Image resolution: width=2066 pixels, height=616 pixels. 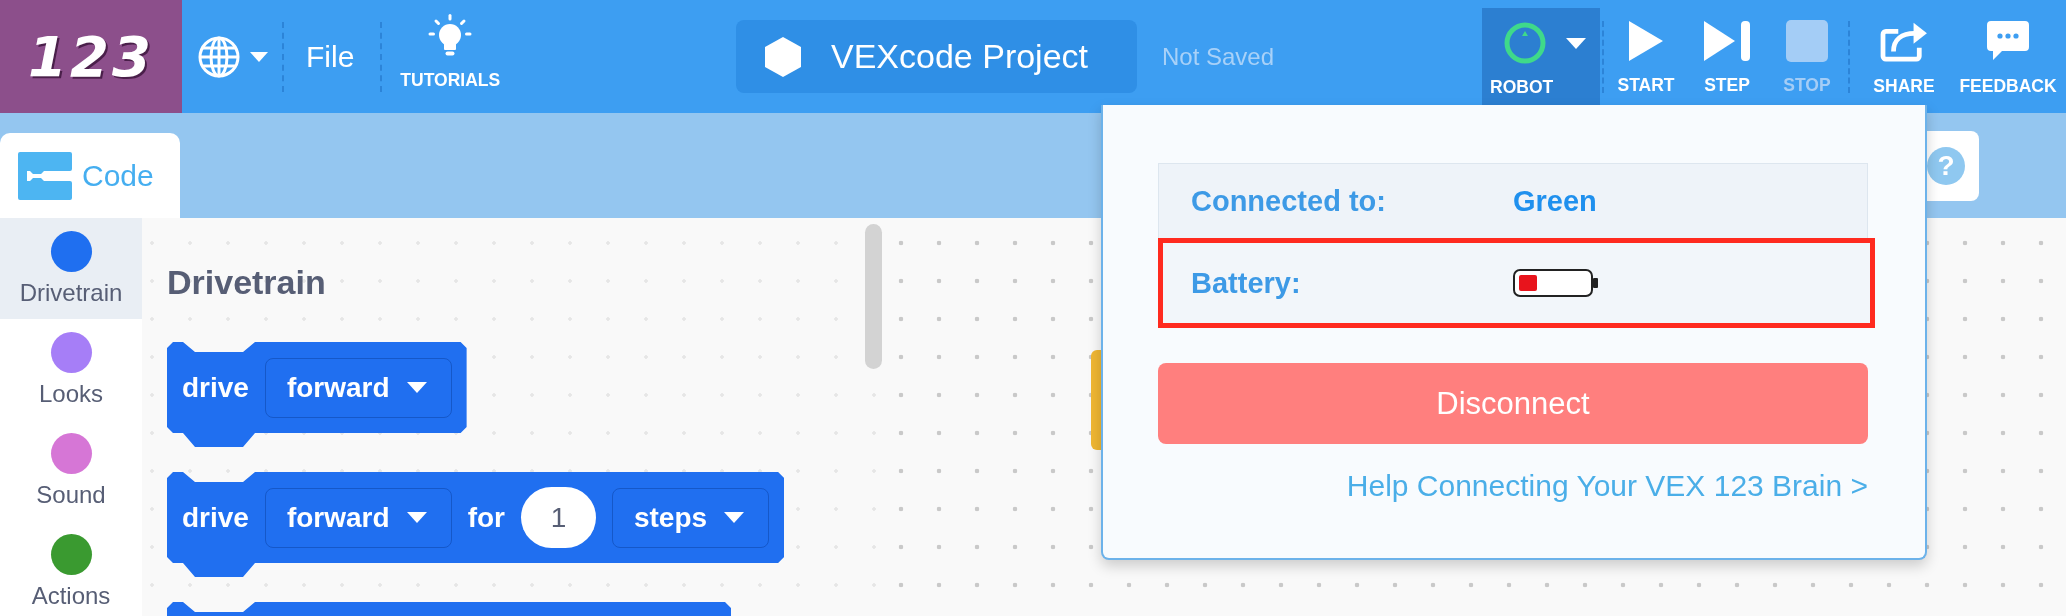 I want to click on scrollbar, so click(x=873, y=296).